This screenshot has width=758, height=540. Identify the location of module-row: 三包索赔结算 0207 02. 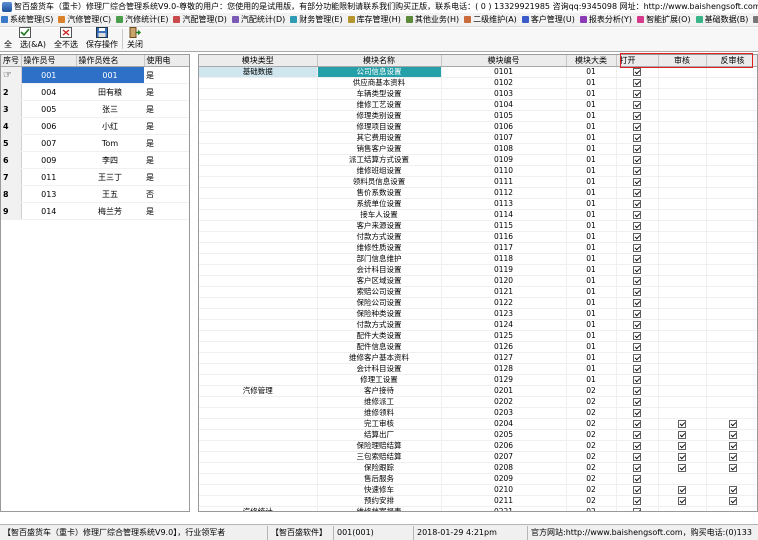
(478, 457).